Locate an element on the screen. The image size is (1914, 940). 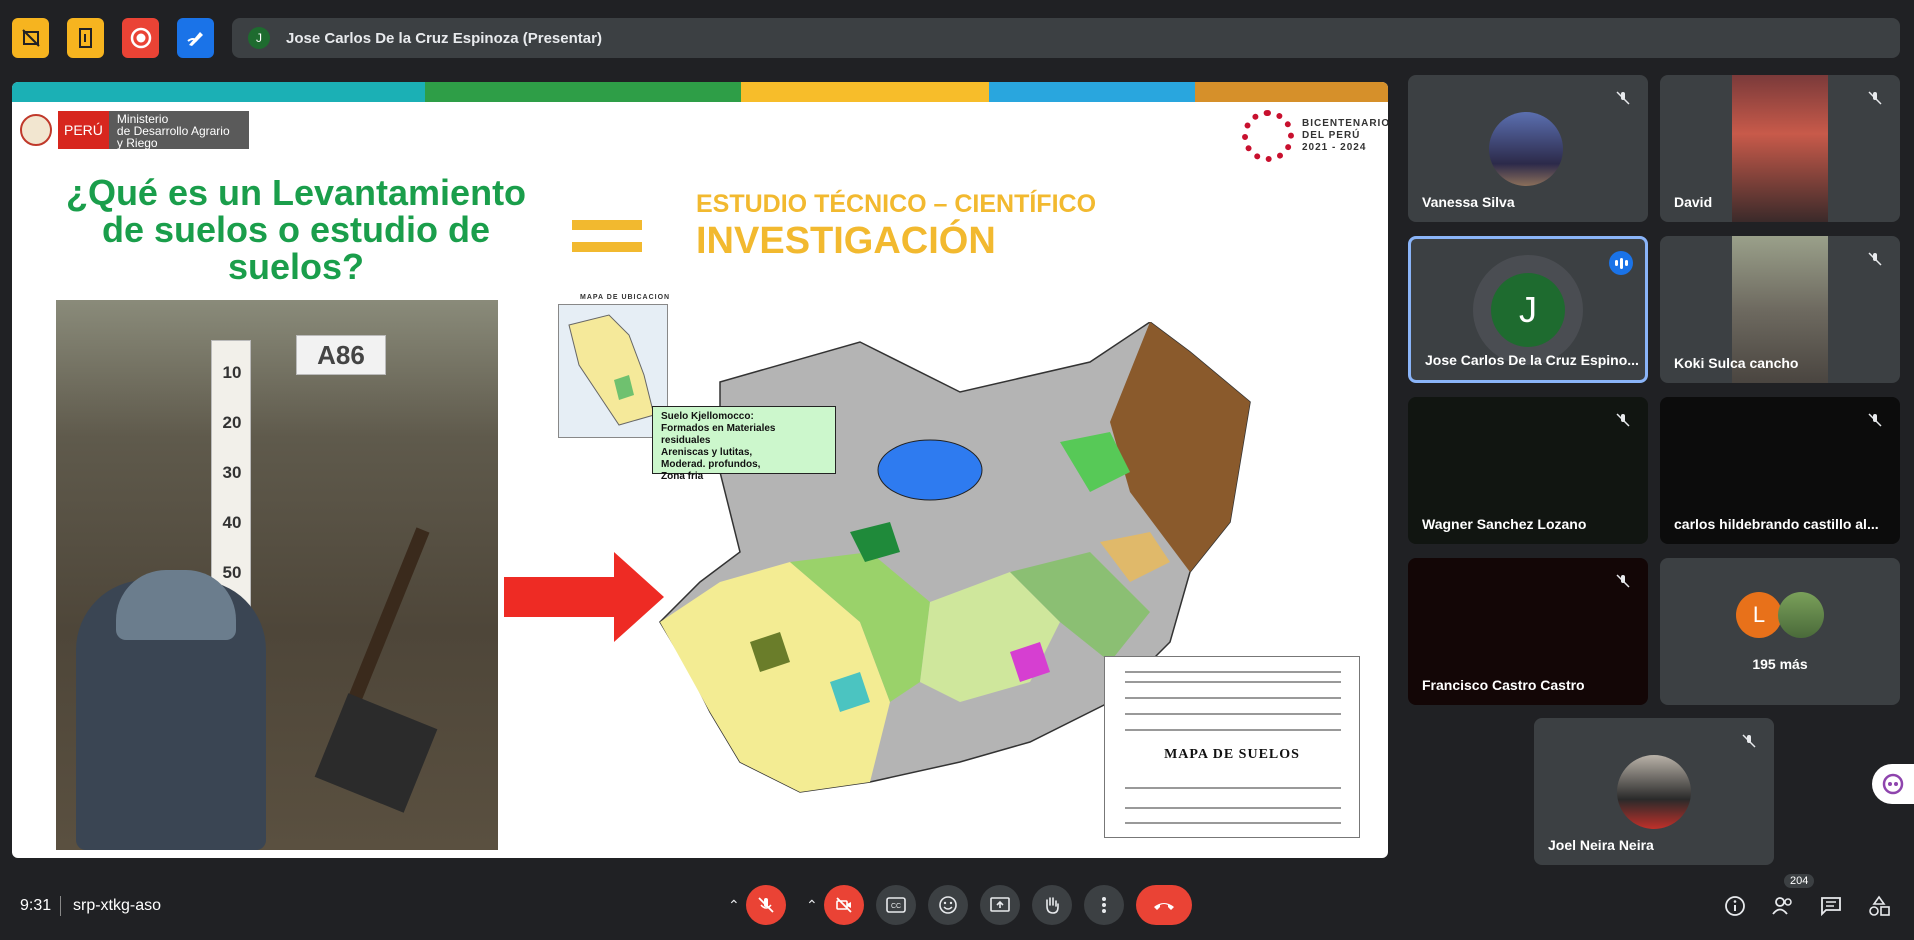
mini-map-title: MAPA DE UBICACION is located at coordinates (625, 297).